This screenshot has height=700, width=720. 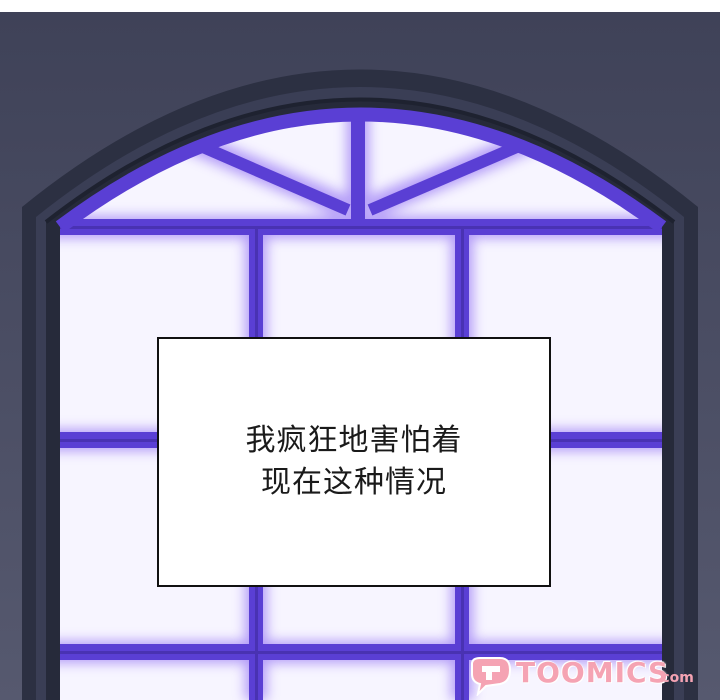 I want to click on watermark-brand: TOOMICS, so click(x=593, y=672).